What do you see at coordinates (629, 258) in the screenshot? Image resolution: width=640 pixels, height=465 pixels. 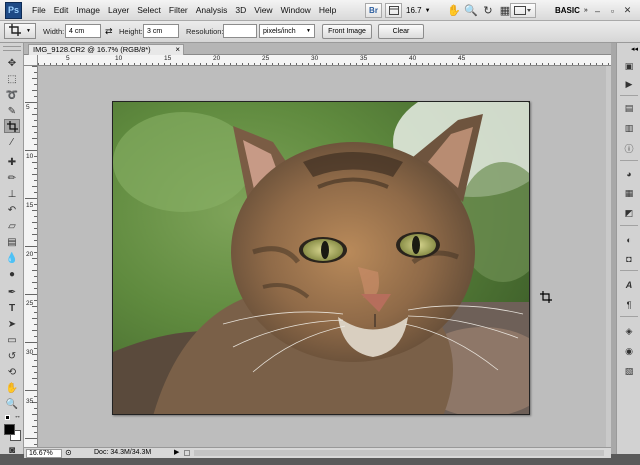 I see `masks-panel-icon: ◘` at bounding box center [629, 258].